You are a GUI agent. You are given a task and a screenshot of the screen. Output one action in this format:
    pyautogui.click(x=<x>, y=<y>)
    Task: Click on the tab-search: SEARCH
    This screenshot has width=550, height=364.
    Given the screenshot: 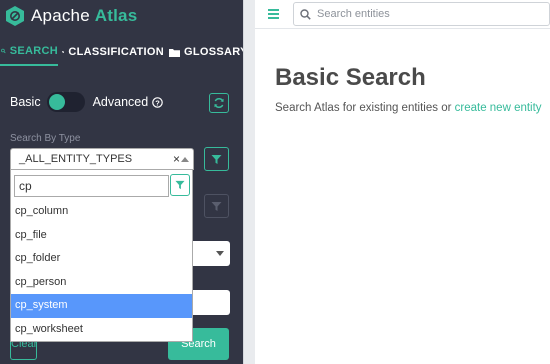 What is the action you would take?
    pyautogui.click(x=29, y=52)
    